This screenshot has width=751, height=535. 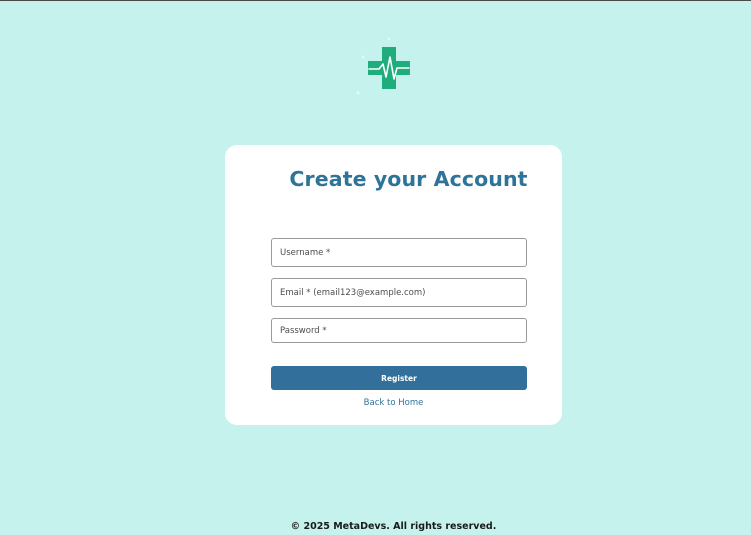 I want to click on password-input, so click(x=399, y=330).